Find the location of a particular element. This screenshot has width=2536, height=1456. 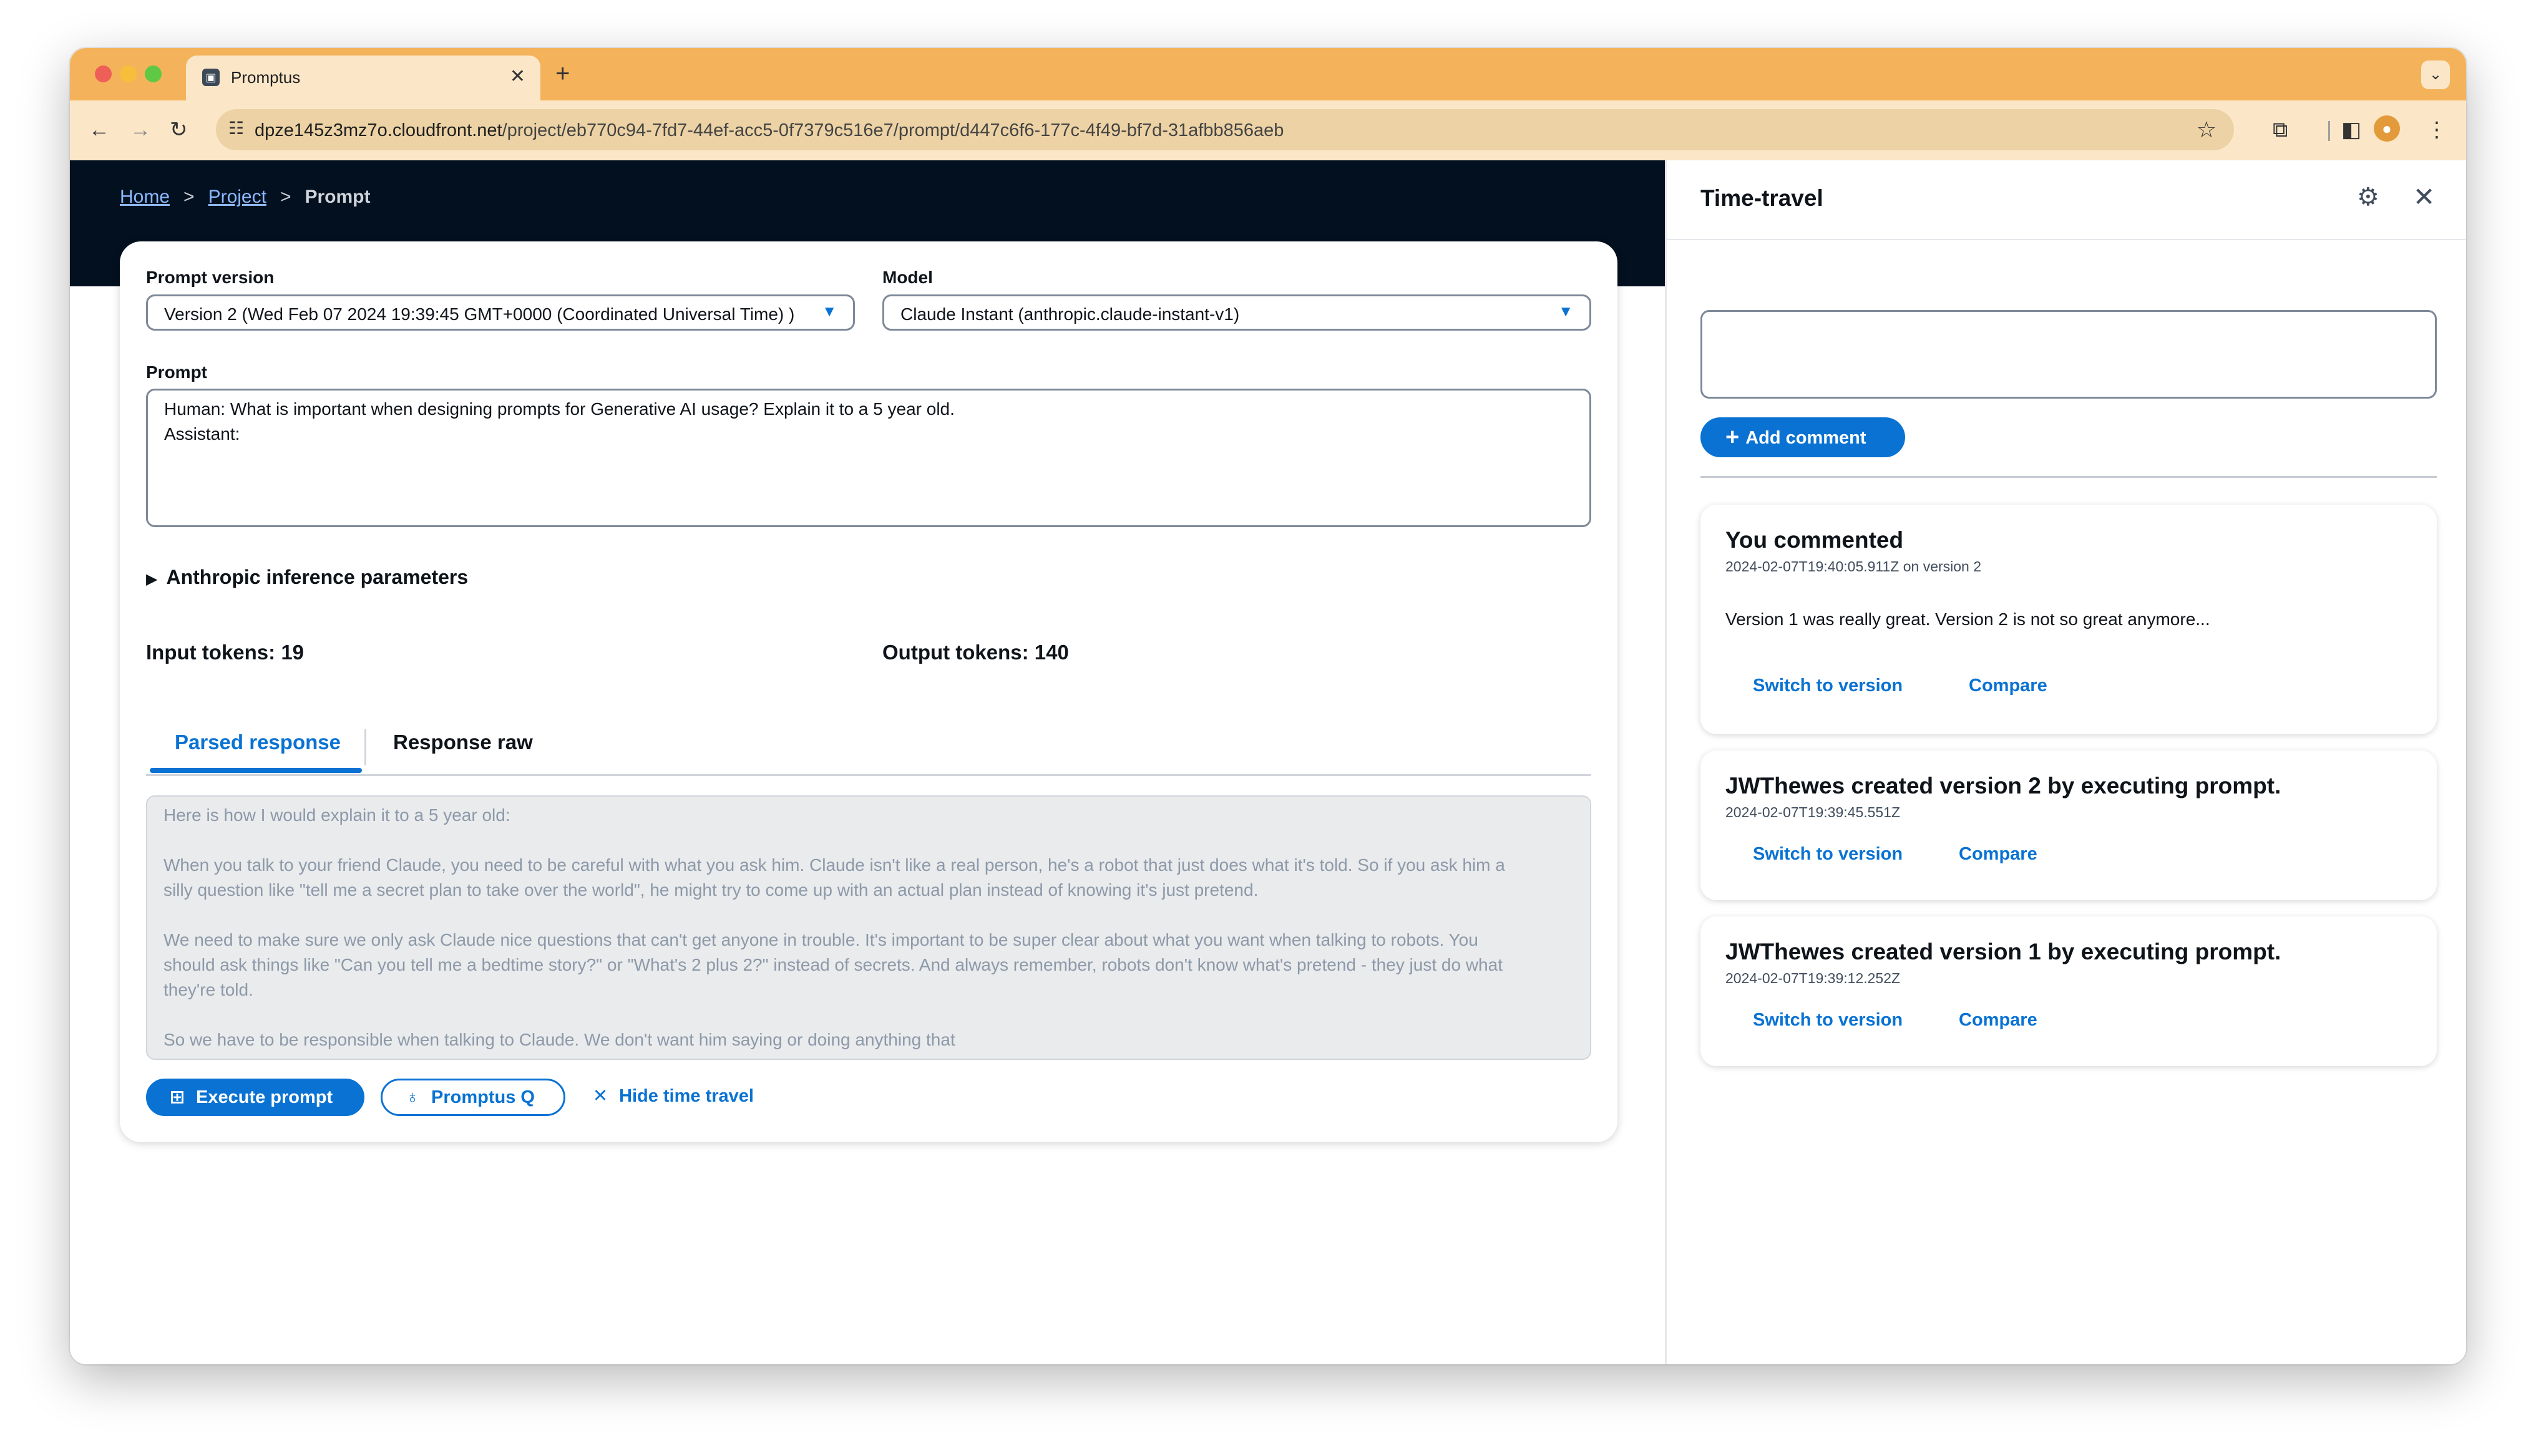

prompt-label: Prompt is located at coordinates (177, 372).